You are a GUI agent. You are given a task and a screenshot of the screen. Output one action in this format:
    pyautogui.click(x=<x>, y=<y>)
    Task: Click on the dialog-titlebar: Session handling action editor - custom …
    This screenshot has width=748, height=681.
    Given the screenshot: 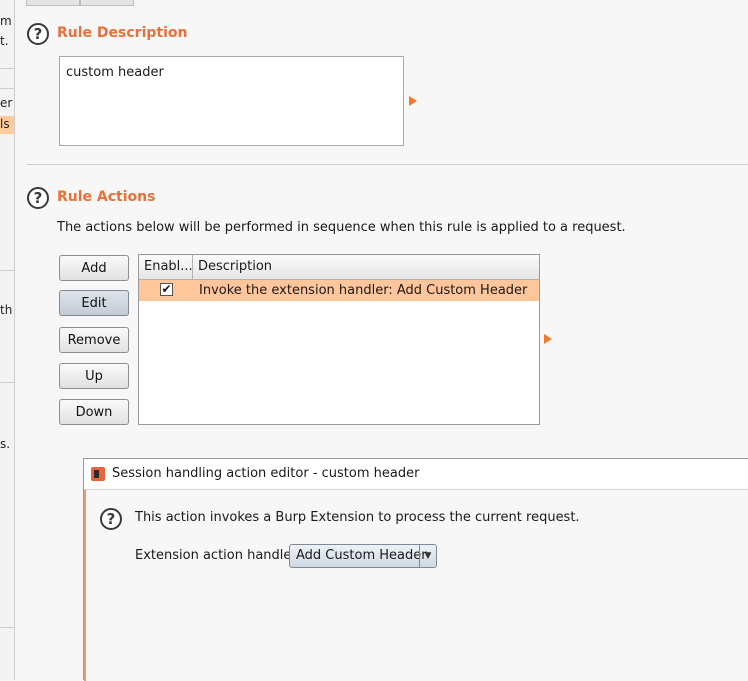 What is the action you would take?
    pyautogui.click(x=416, y=474)
    